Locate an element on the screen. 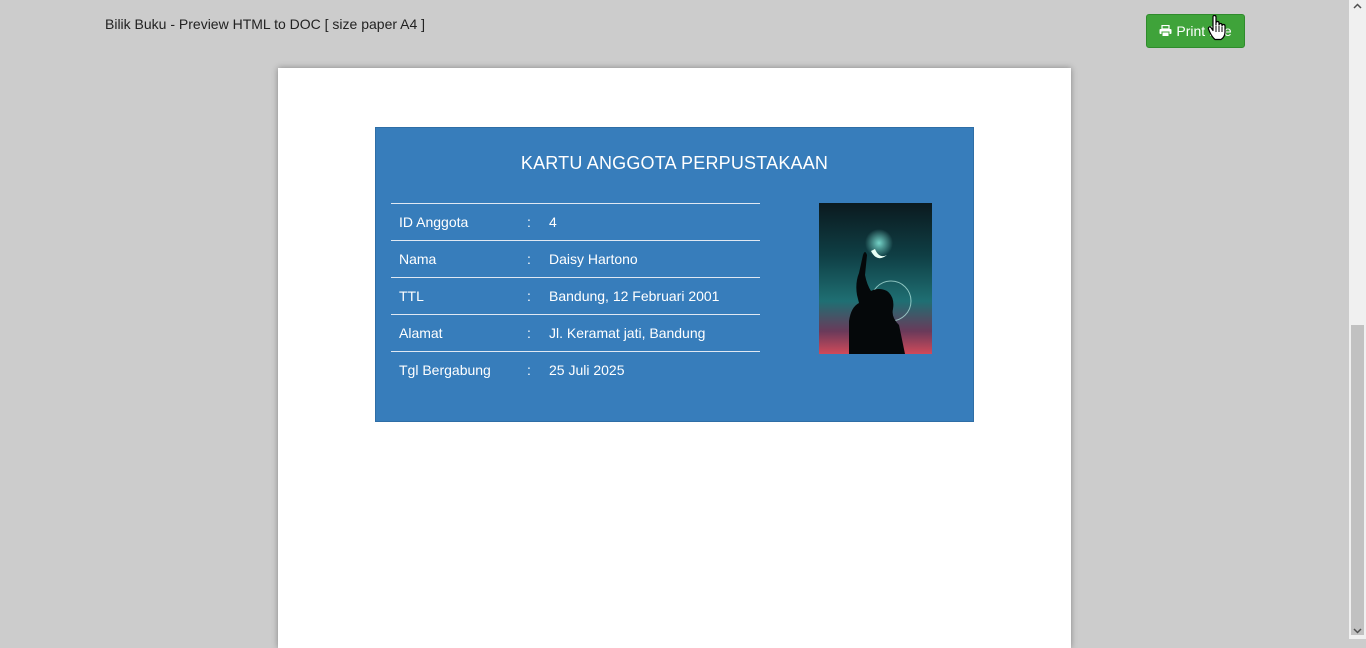 This screenshot has height=648, width=1366. row-label: Nama is located at coordinates (459, 259).